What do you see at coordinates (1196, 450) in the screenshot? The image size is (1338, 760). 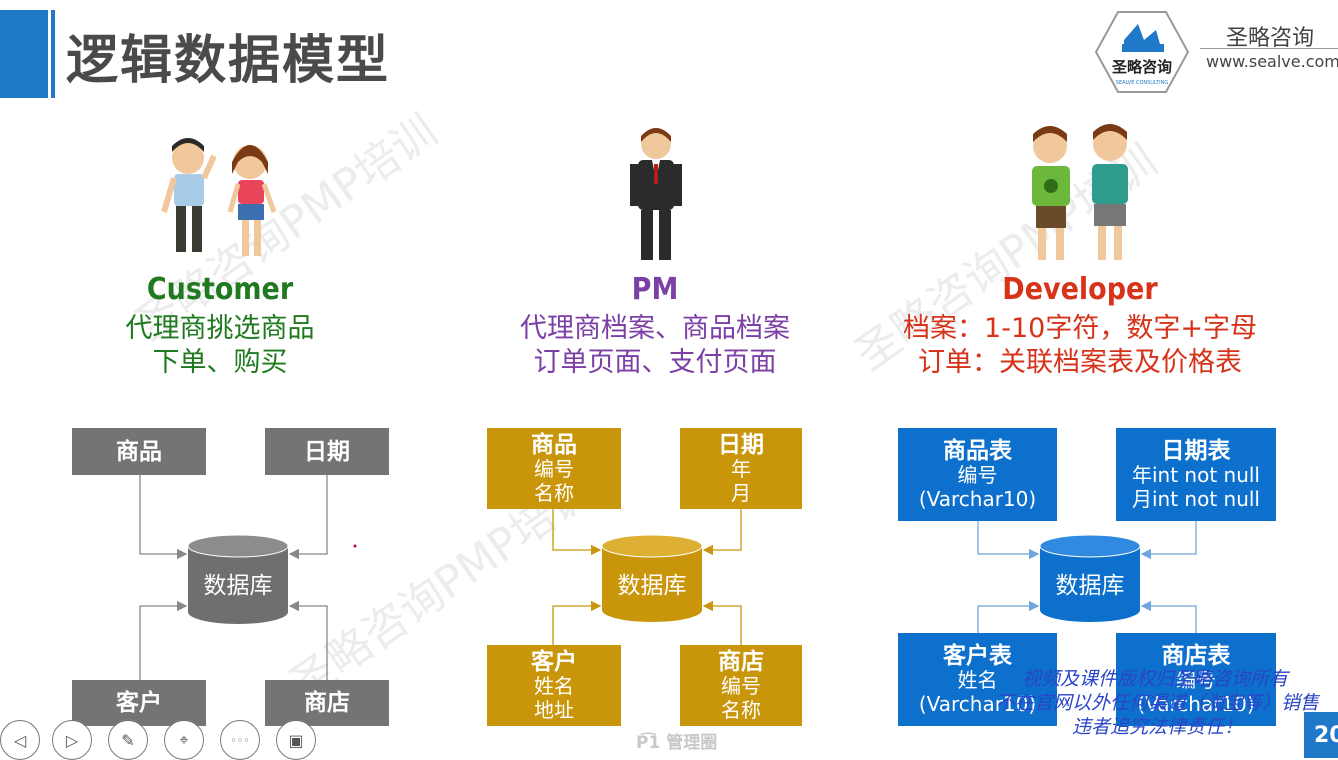 I see `entity-title: 日期表` at bounding box center [1196, 450].